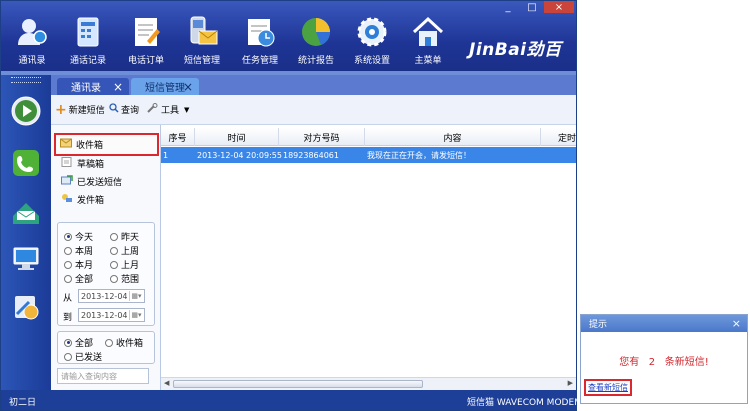 This screenshot has width=750, height=411. I want to click on sent-icon, so click(67, 181).